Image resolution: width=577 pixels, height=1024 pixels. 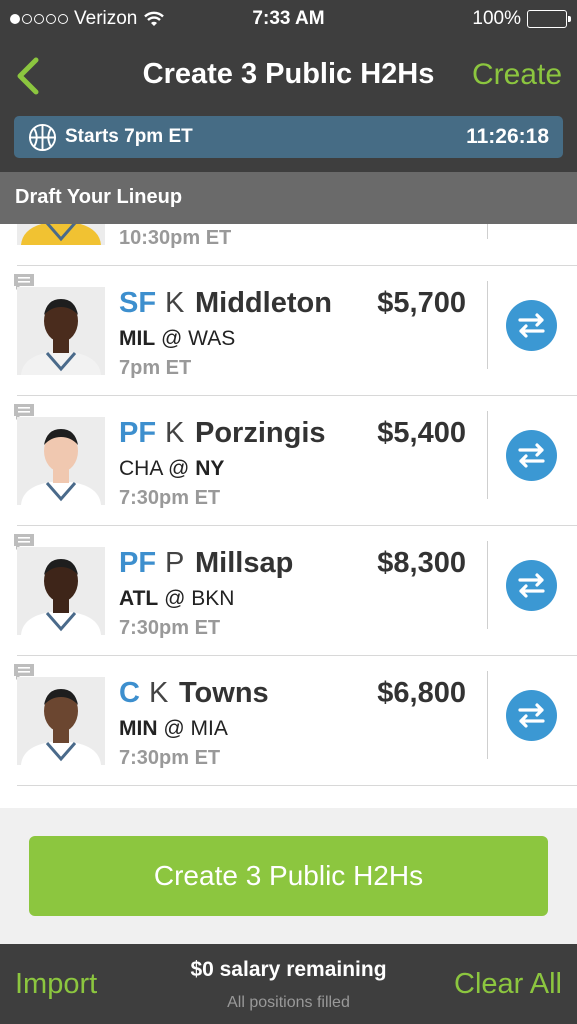 What do you see at coordinates (129, 693) in the screenshot?
I see `player-position: C` at bounding box center [129, 693].